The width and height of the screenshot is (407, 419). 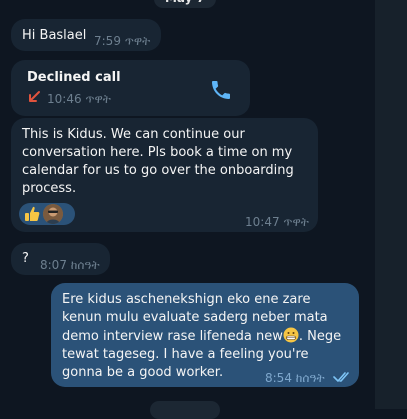 I want to click on grimacing-face-emoji-icon, so click(x=291, y=335).